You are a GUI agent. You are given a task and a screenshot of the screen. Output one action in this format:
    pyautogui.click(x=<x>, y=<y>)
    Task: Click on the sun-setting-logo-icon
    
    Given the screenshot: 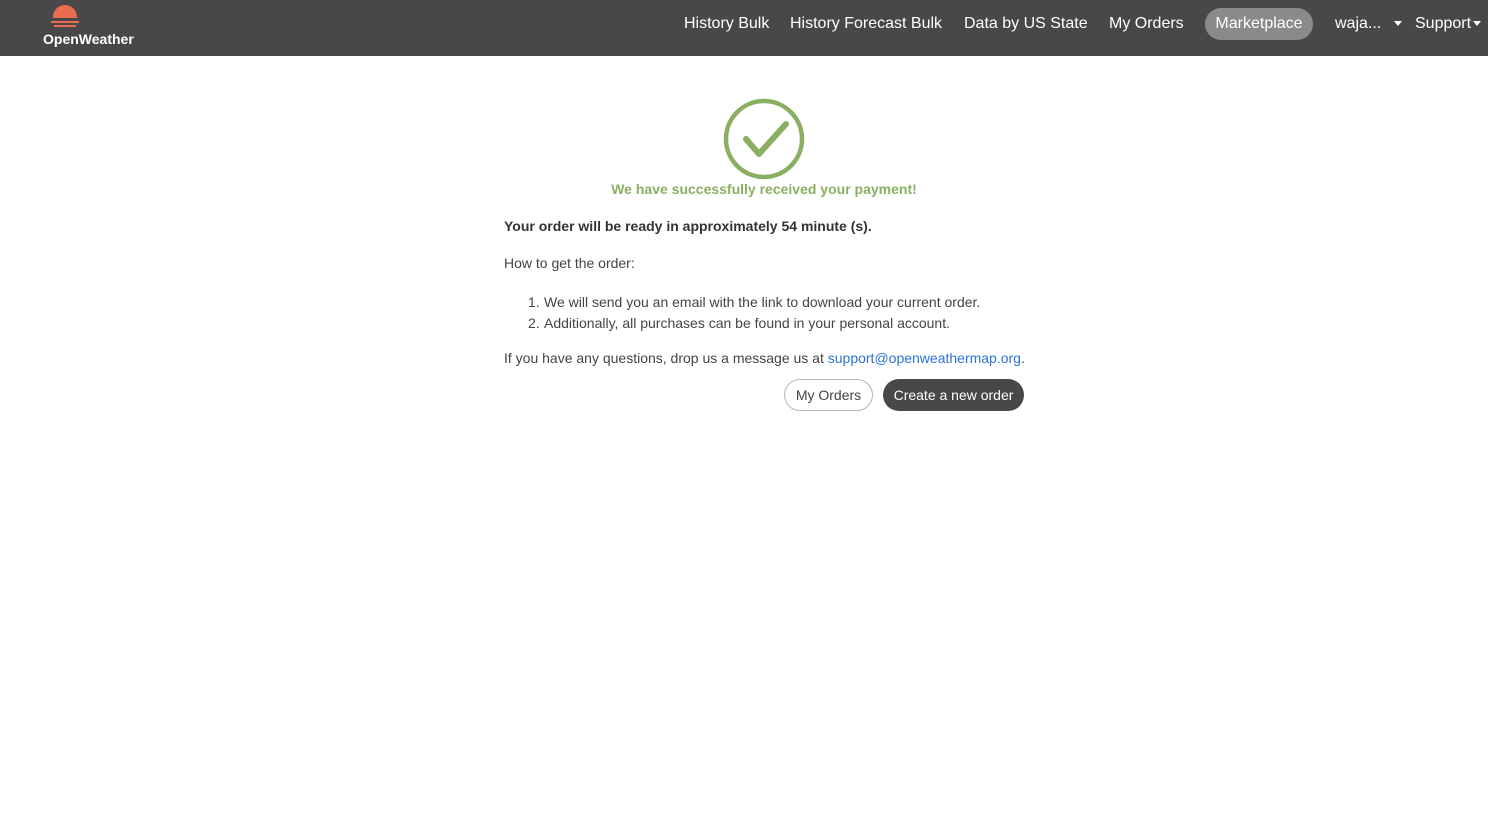 What is the action you would take?
    pyautogui.click(x=65, y=17)
    